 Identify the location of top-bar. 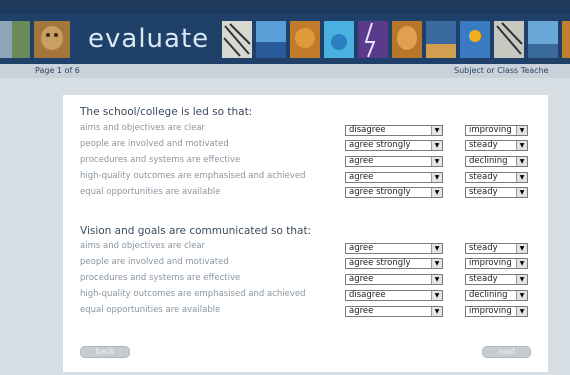
(285, 7).